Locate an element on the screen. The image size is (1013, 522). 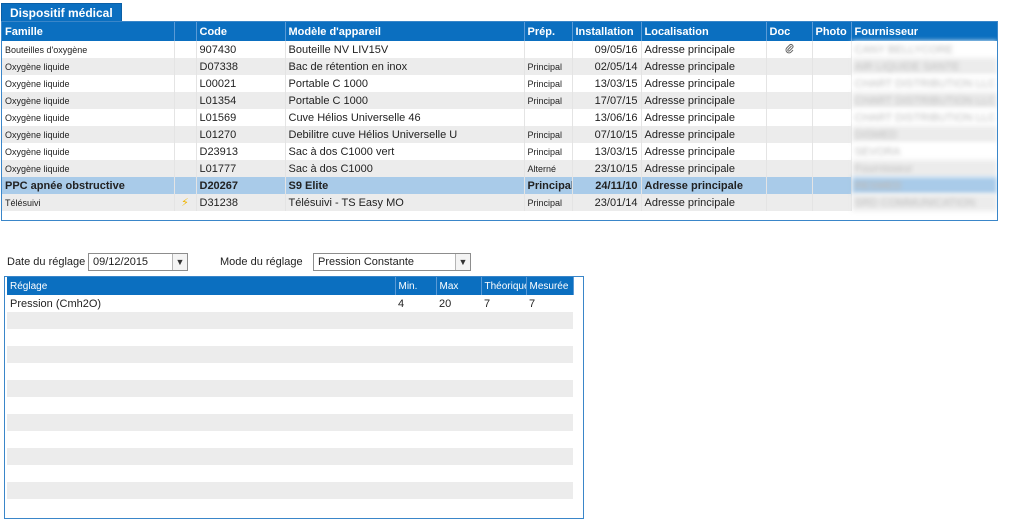
cell-installation: 23/10/15 is located at coordinates (607, 168).